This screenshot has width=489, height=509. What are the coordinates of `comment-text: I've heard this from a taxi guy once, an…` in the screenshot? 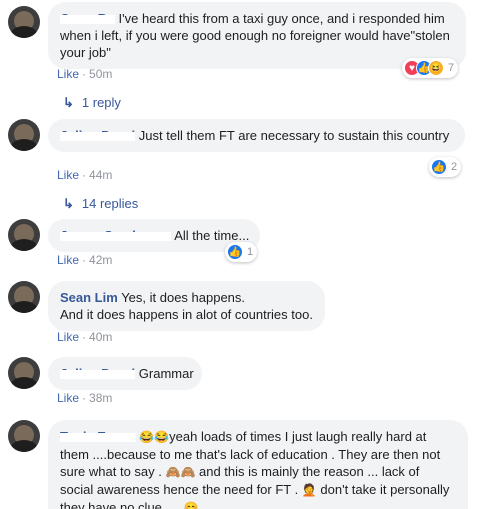 It's located at (255, 35).